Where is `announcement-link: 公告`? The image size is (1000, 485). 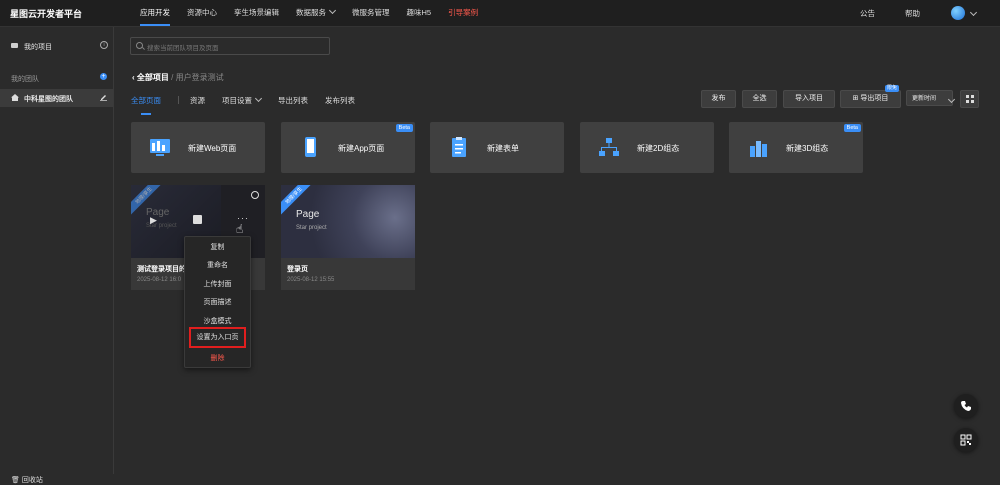
announcement-link: 公告 is located at coordinates (867, 13).